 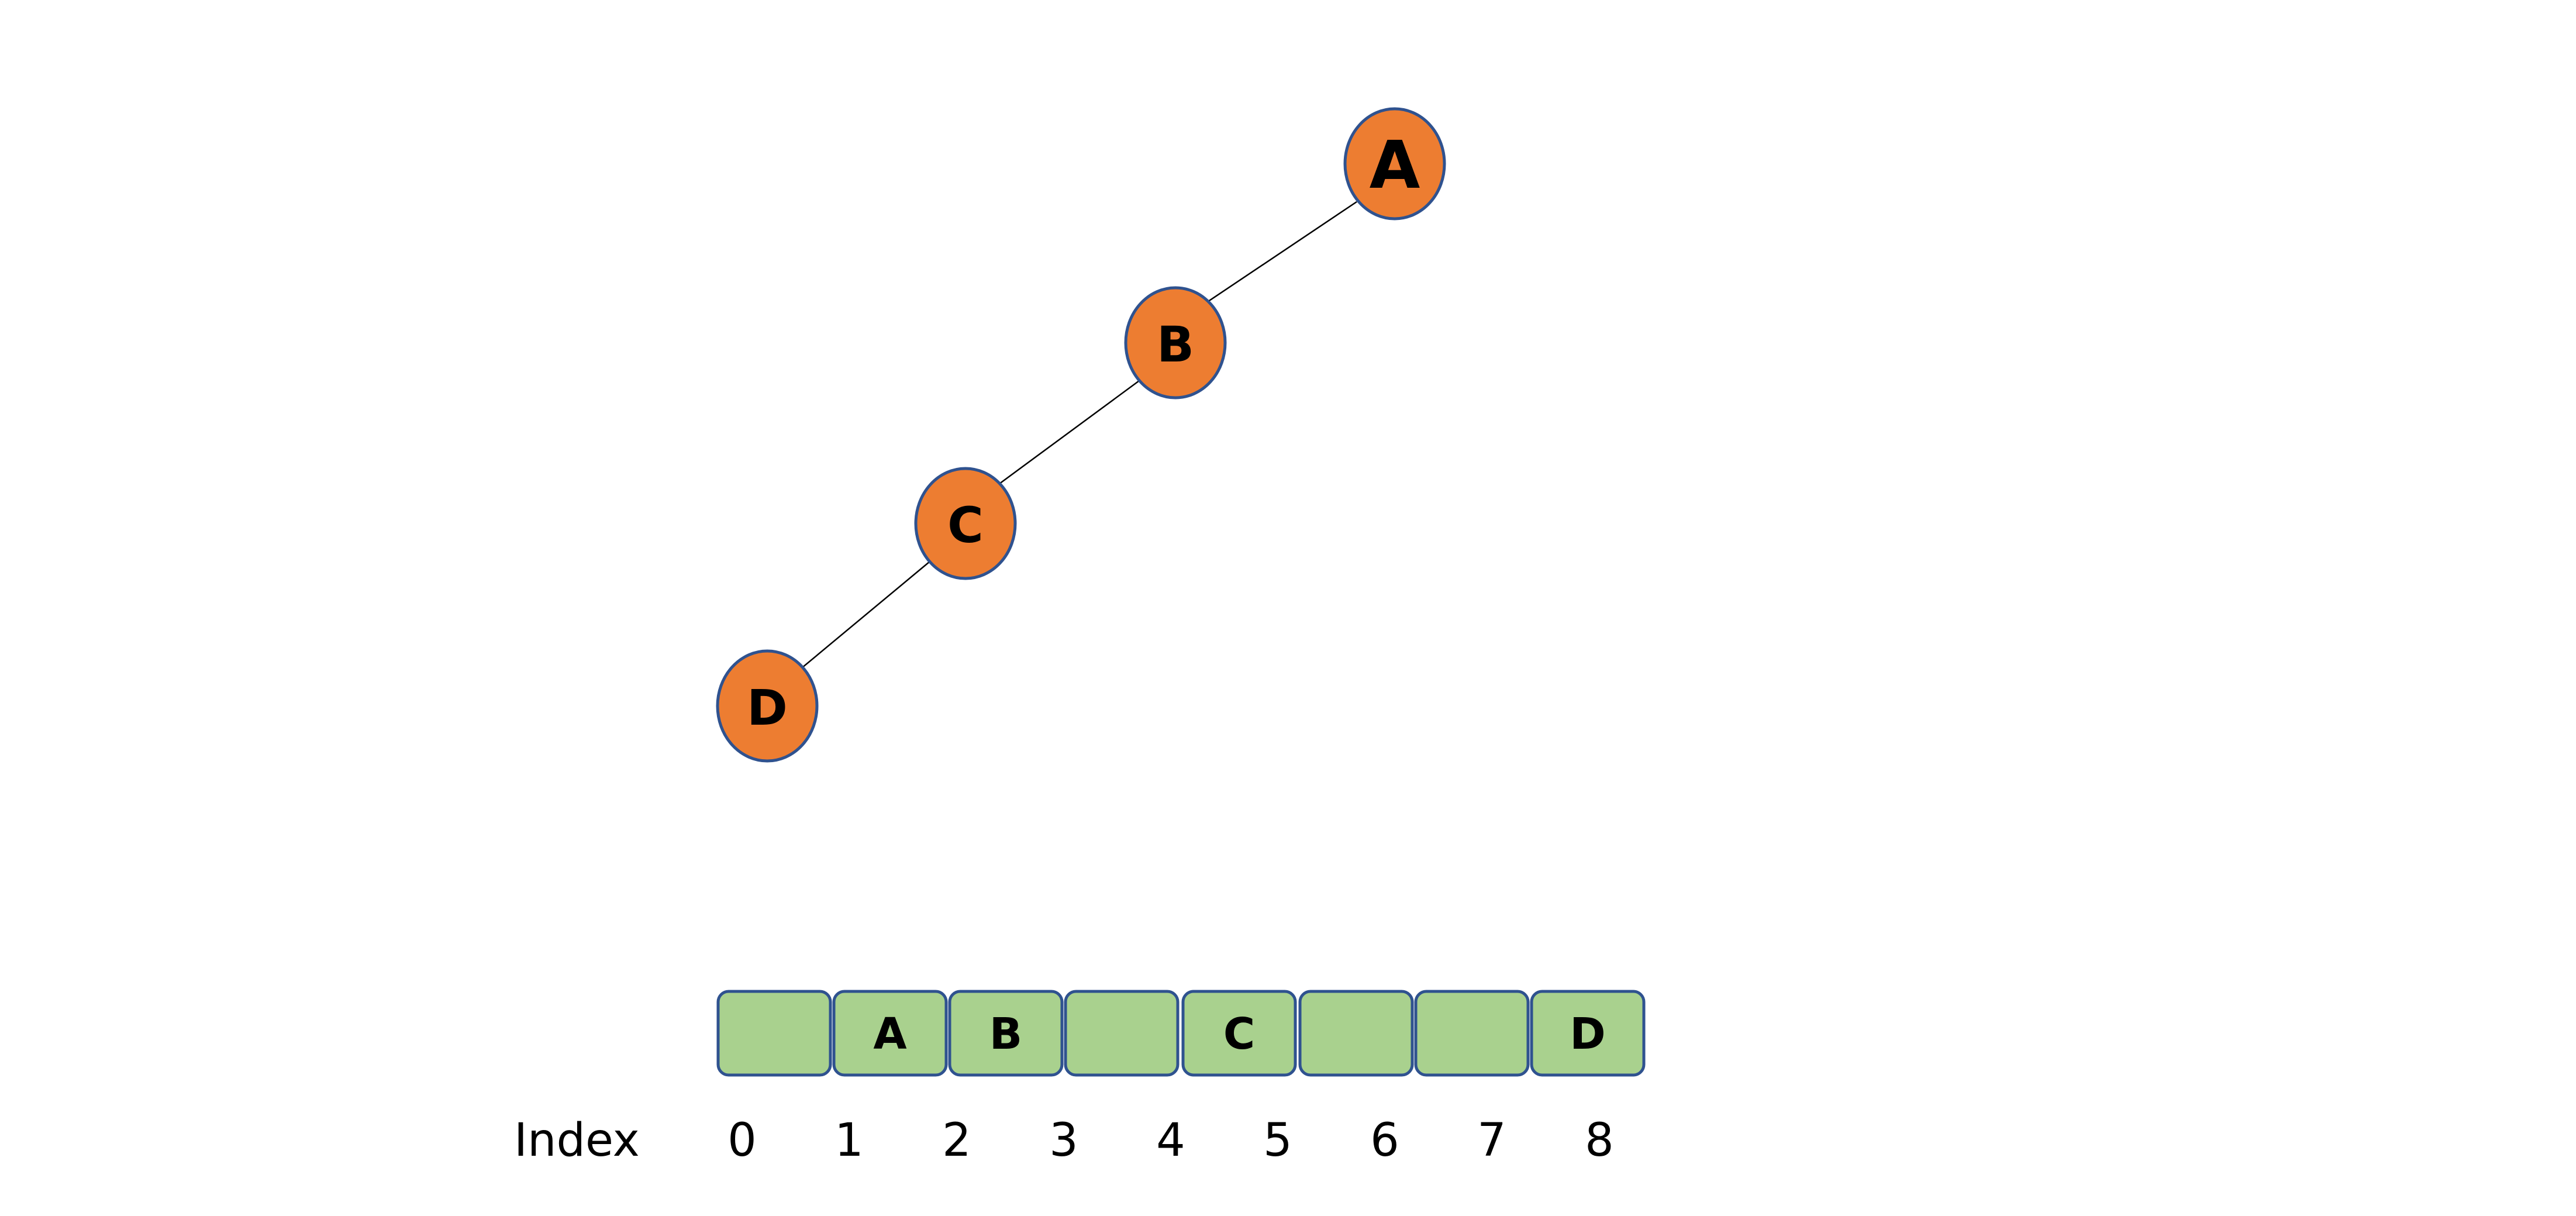 I want to click on node-c-label: C, so click(x=966, y=525).